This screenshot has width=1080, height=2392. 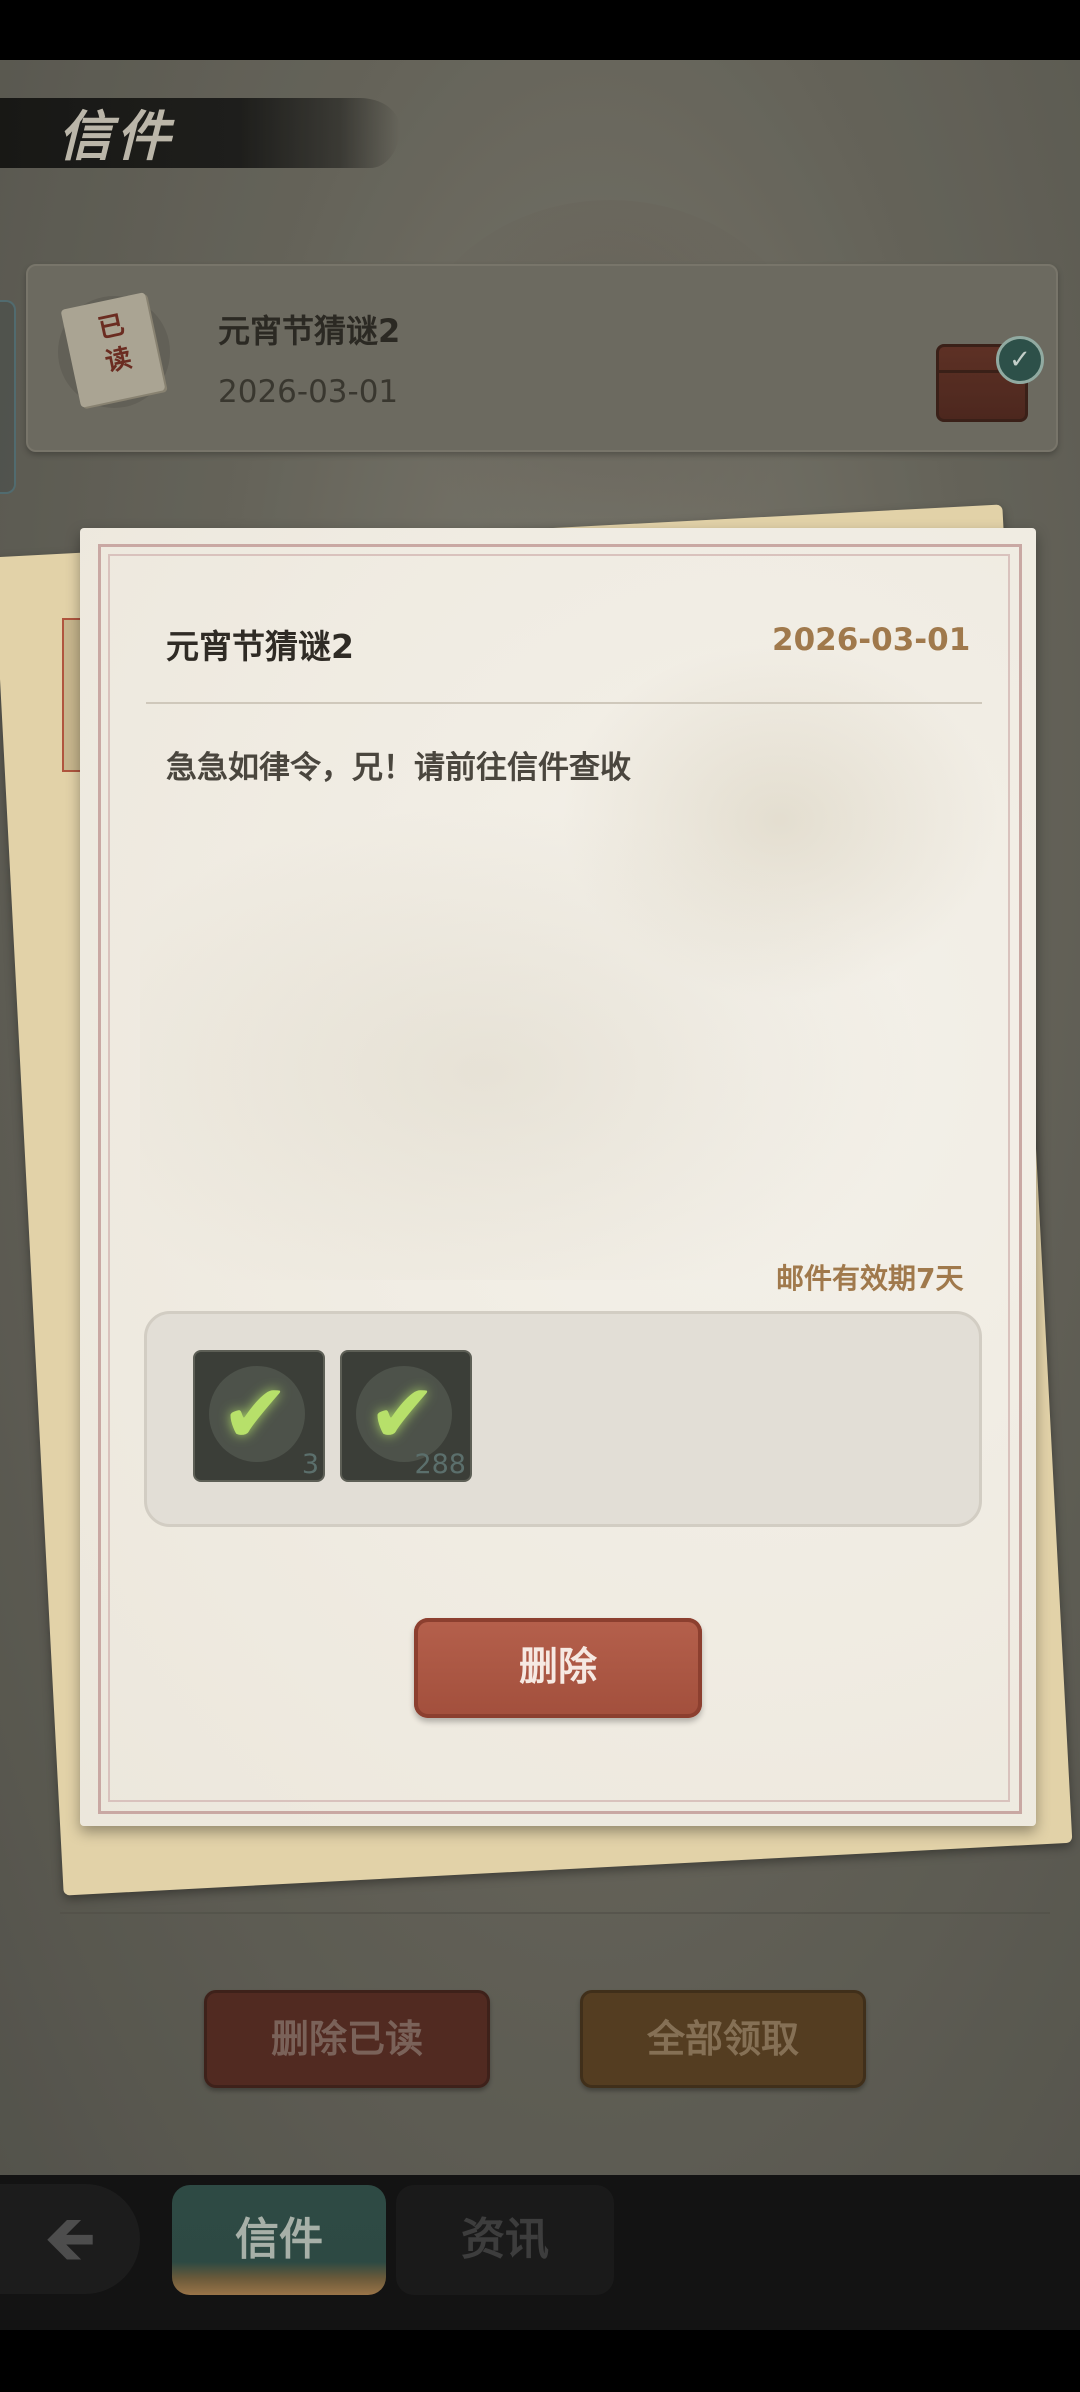 What do you see at coordinates (398, 768) in the screenshot?
I see `letter-body: 急急如律令，兄！请前往信件查收` at bounding box center [398, 768].